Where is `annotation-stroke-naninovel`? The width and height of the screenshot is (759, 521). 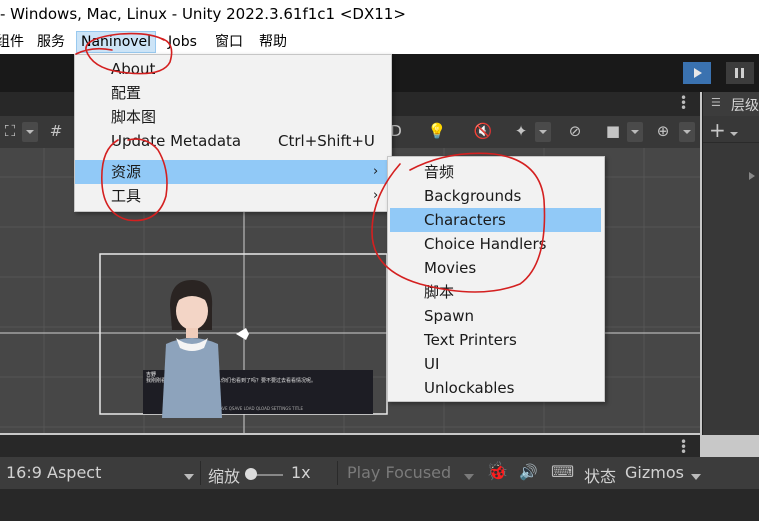 annotation-stroke-naninovel is located at coordinates (94, 51).